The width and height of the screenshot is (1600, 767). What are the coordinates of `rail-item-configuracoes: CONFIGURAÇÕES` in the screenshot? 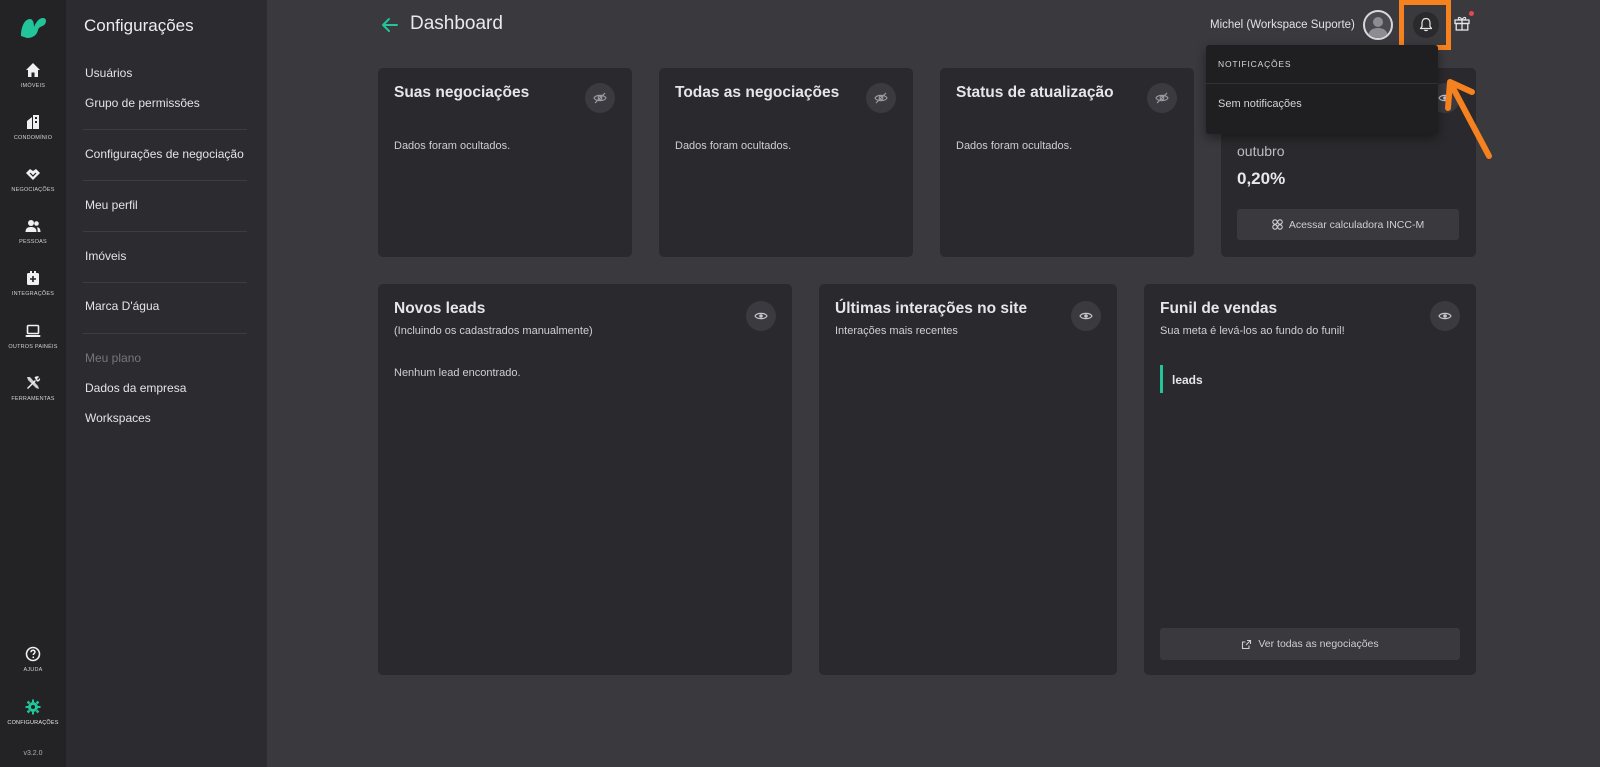 It's located at (33, 723).